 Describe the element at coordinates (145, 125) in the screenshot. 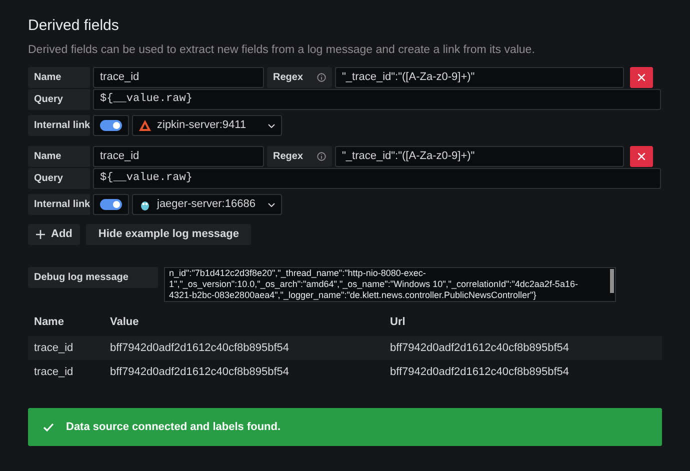

I see `triangle-logo-icon` at that location.